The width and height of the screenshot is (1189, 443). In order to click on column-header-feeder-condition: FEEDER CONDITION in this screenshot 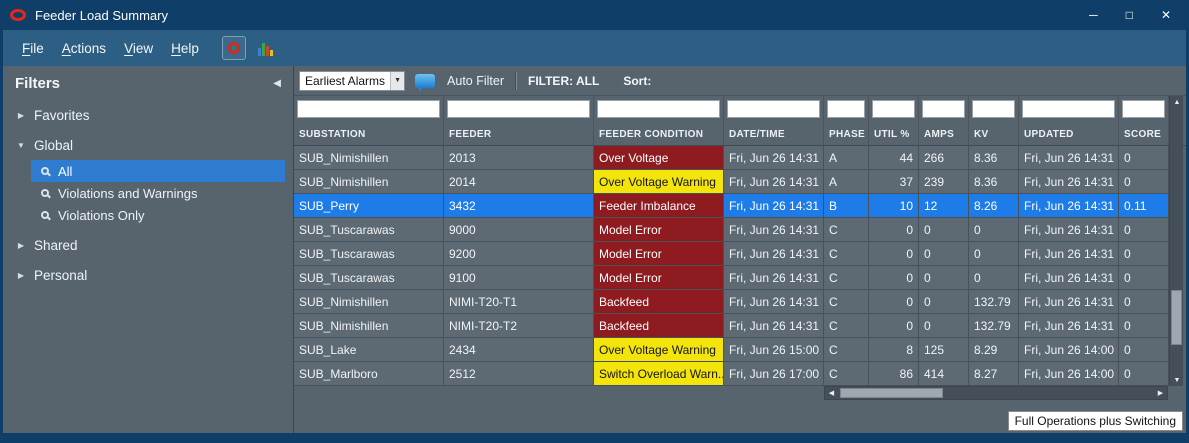, I will do `click(659, 120)`.